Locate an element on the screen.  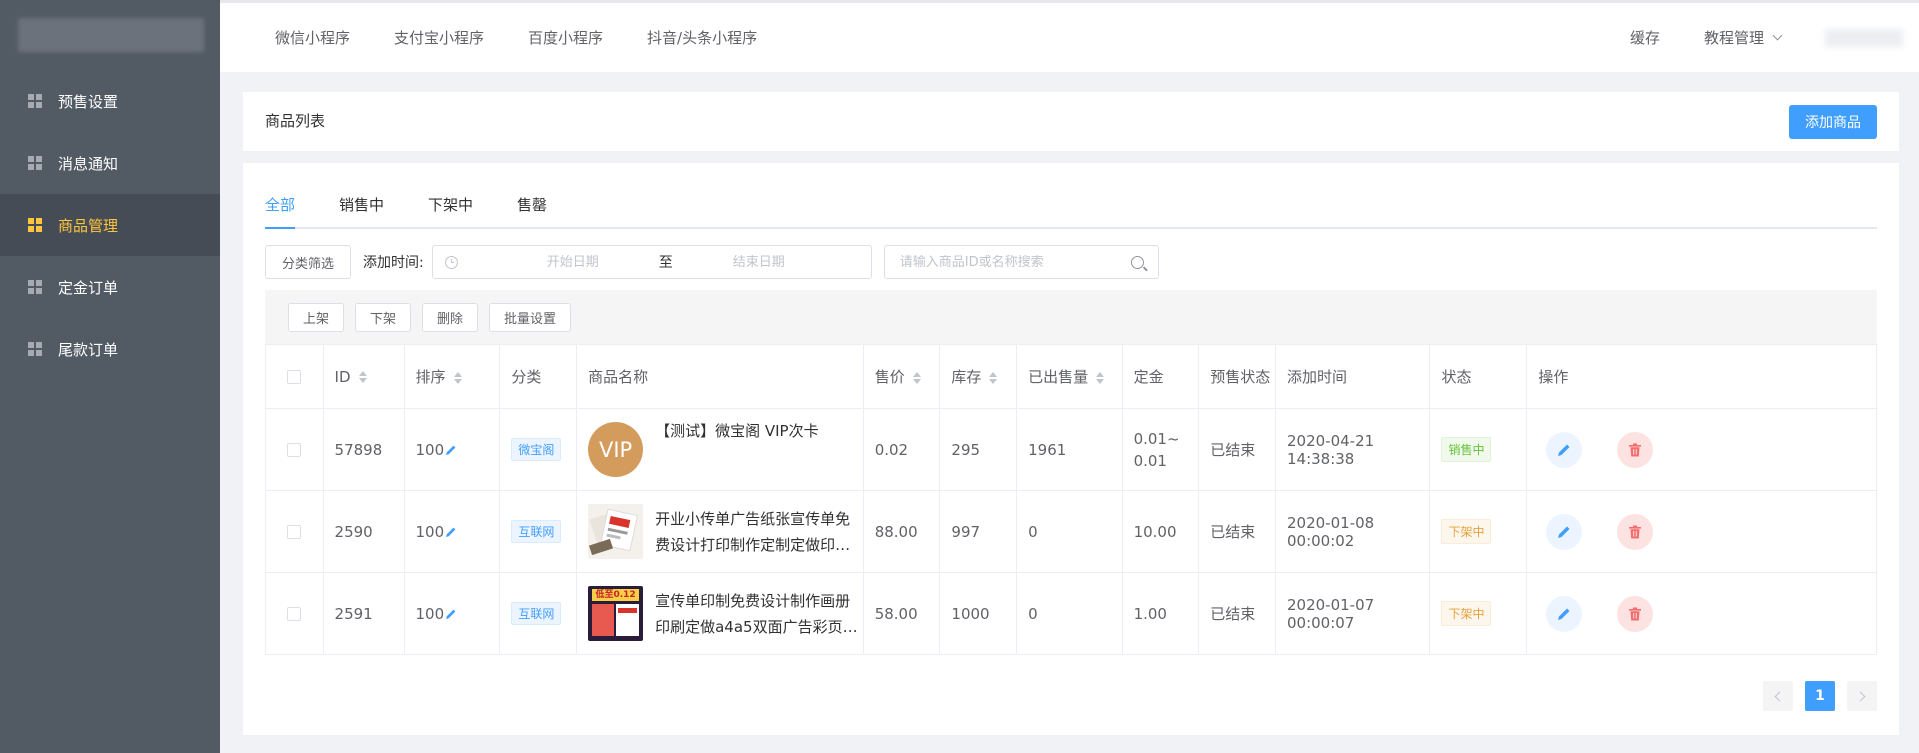
category-filter-button: 分类筛选 is located at coordinates (308, 262).